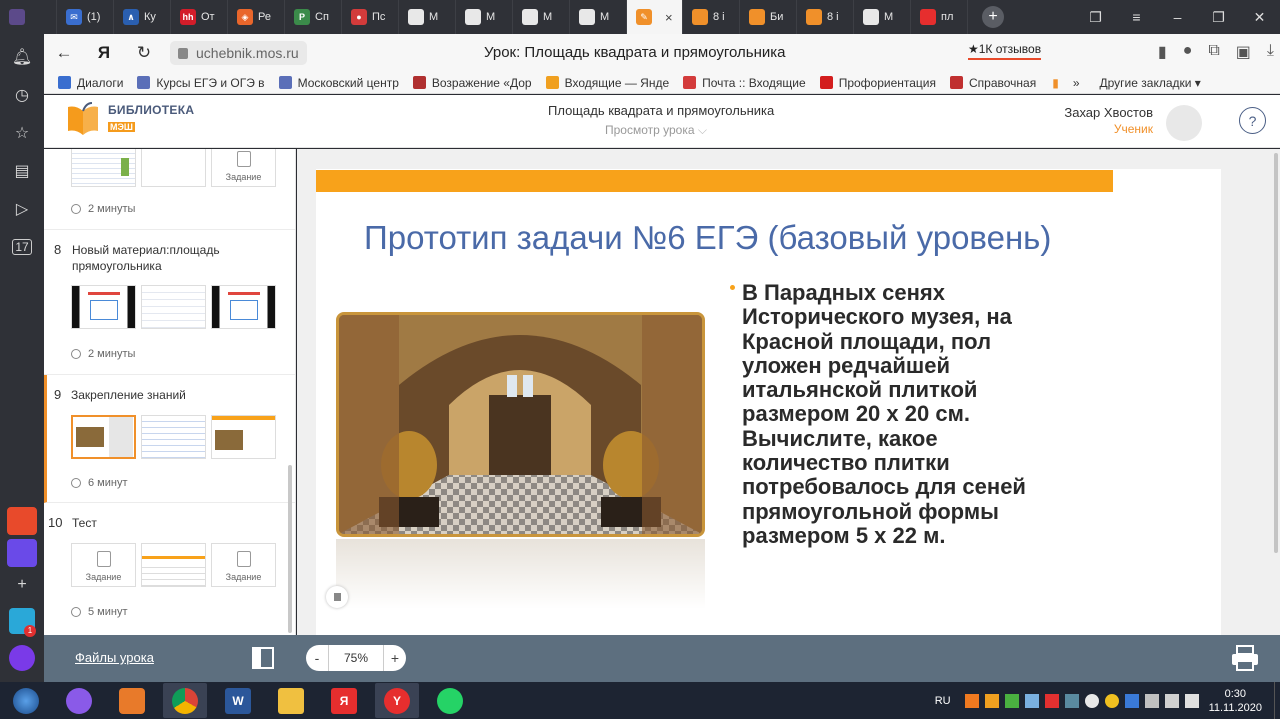  Describe the element at coordinates (142, 17) in the screenshot. I see `browser-tab-2: ∧ Ку` at that location.